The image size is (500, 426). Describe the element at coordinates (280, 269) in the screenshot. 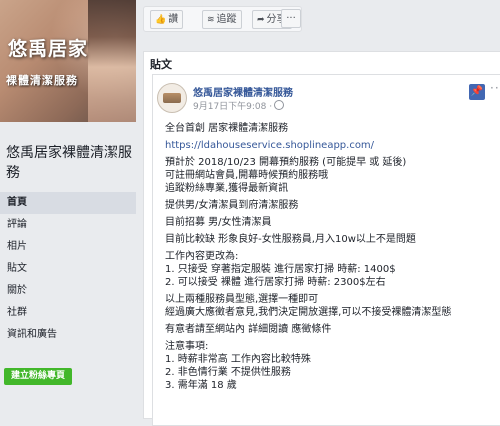

I see `post-line: 1. 只接受 穿著指定服裝 進行居家打掃 時薪: 1400$` at that location.